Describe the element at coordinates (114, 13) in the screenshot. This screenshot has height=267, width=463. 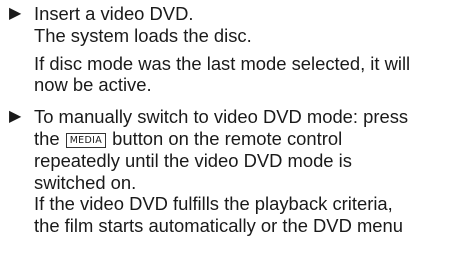
I see `step-text-line: Insert a video DVD.` at that location.